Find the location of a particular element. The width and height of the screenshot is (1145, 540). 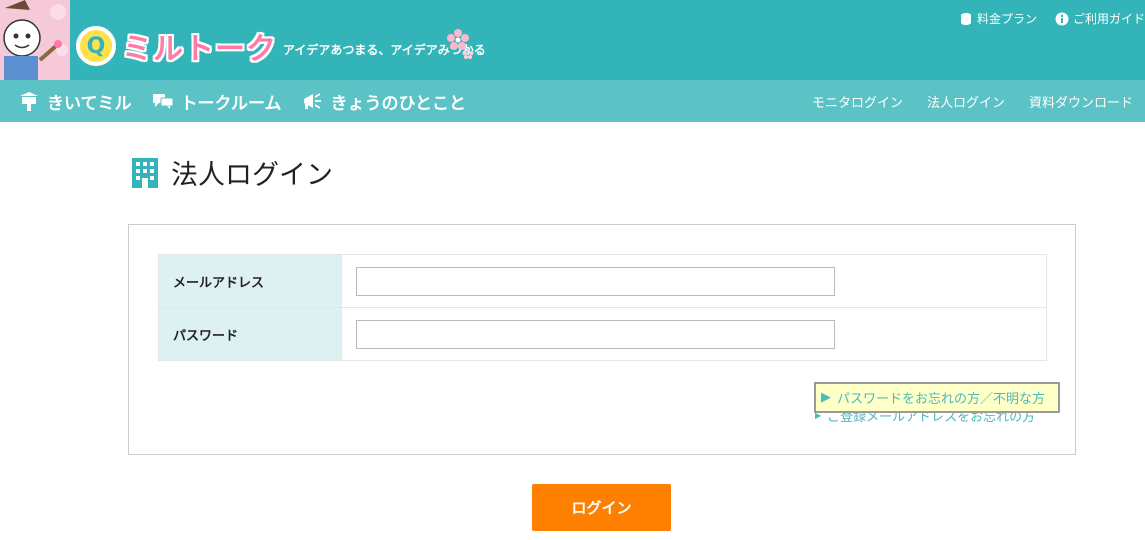

page-heading: 法人ログイン is located at coordinates (252, 175).